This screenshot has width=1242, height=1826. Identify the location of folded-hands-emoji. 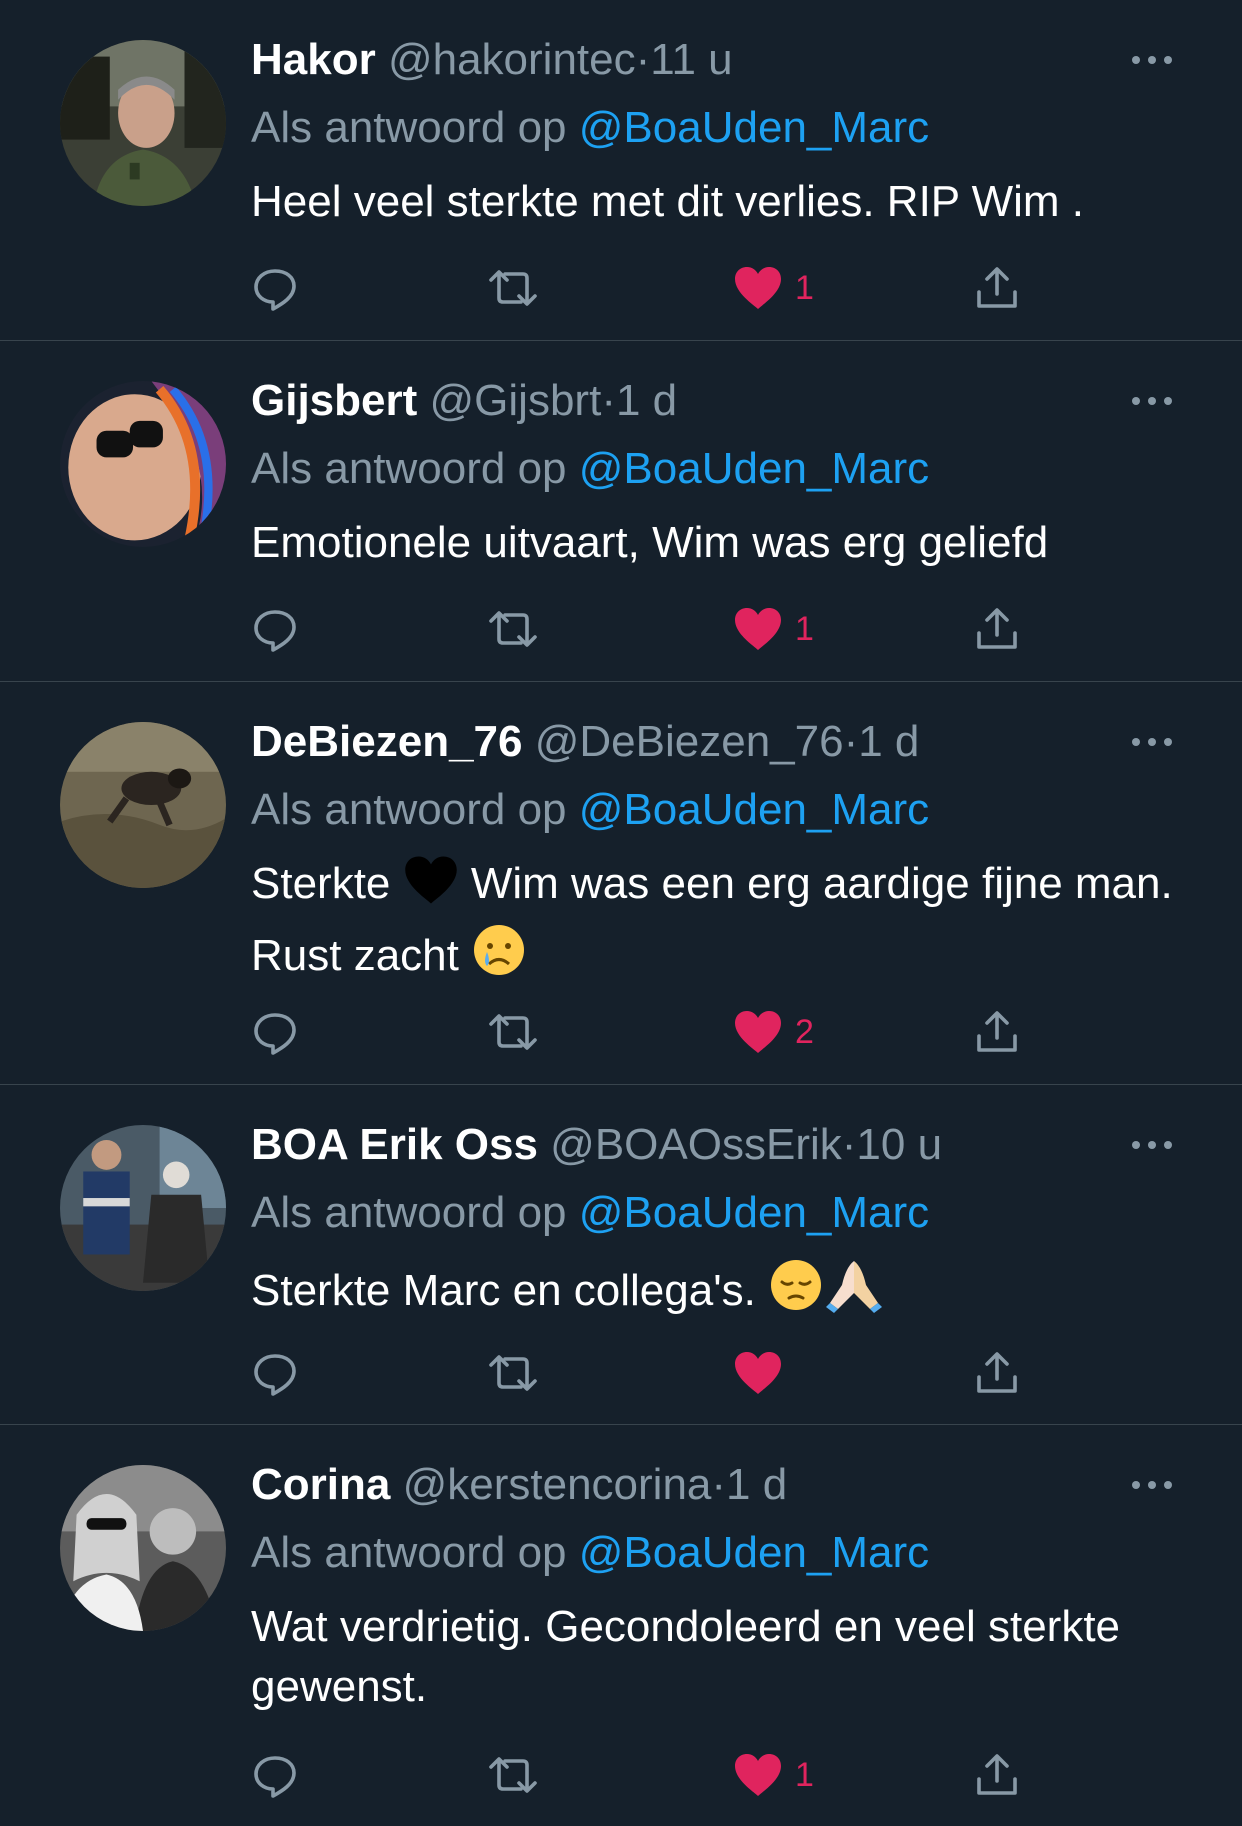
(854, 1293).